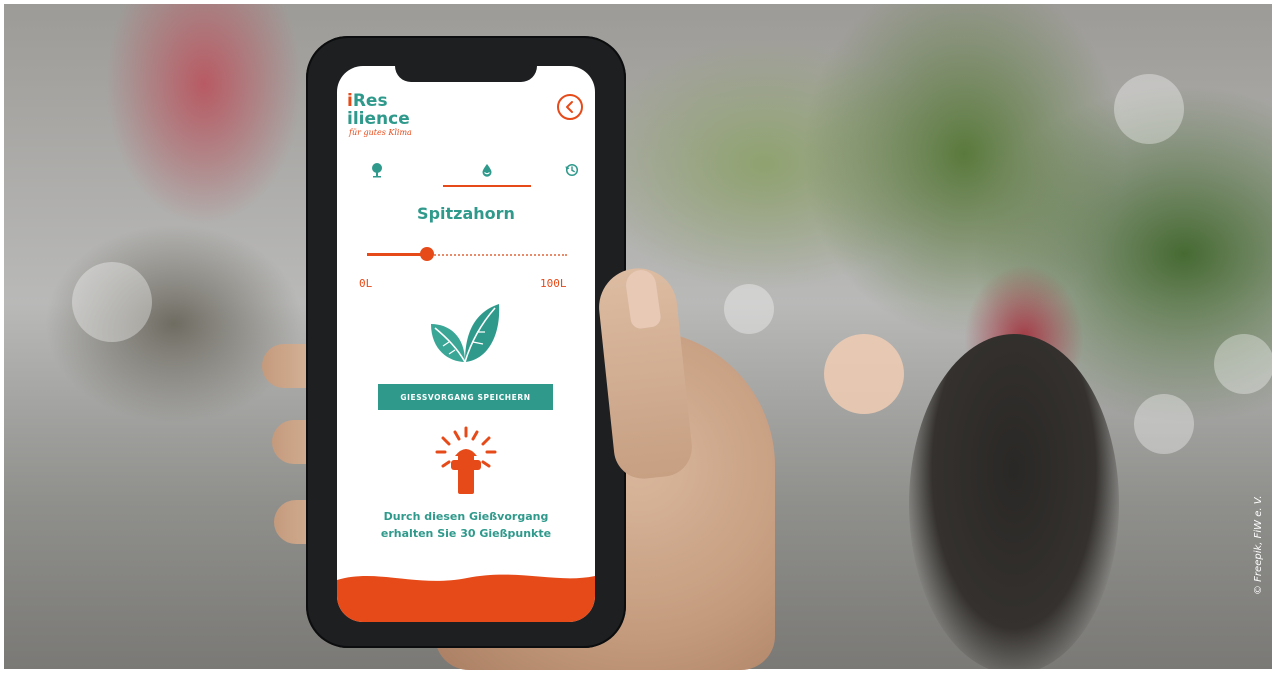 The height and width of the screenshot is (673, 1276). Describe the element at coordinates (370, 101) in the screenshot. I see `logo-line1: Res` at that location.